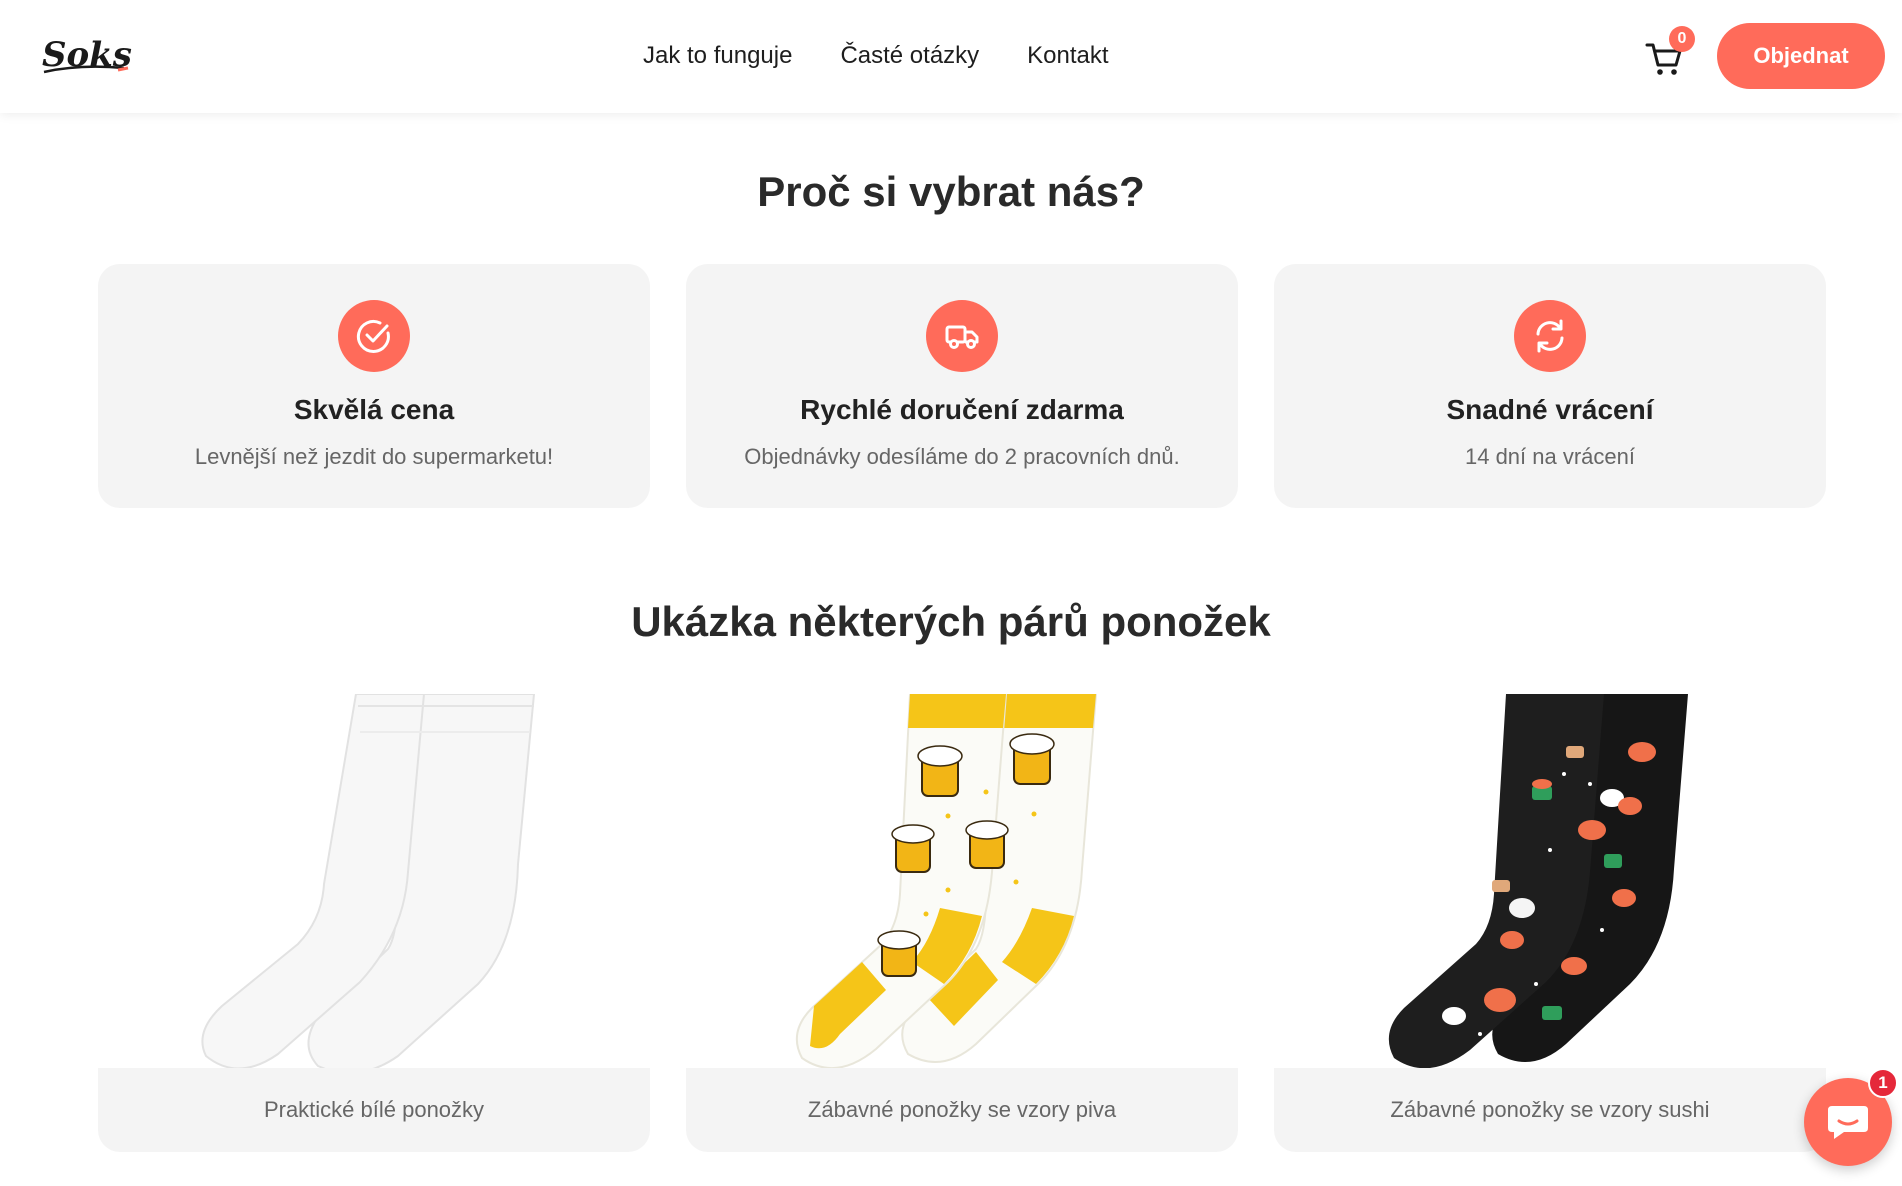  Describe the element at coordinates (374, 1110) in the screenshot. I see `product-label: Praktické bílé ponožky` at that location.